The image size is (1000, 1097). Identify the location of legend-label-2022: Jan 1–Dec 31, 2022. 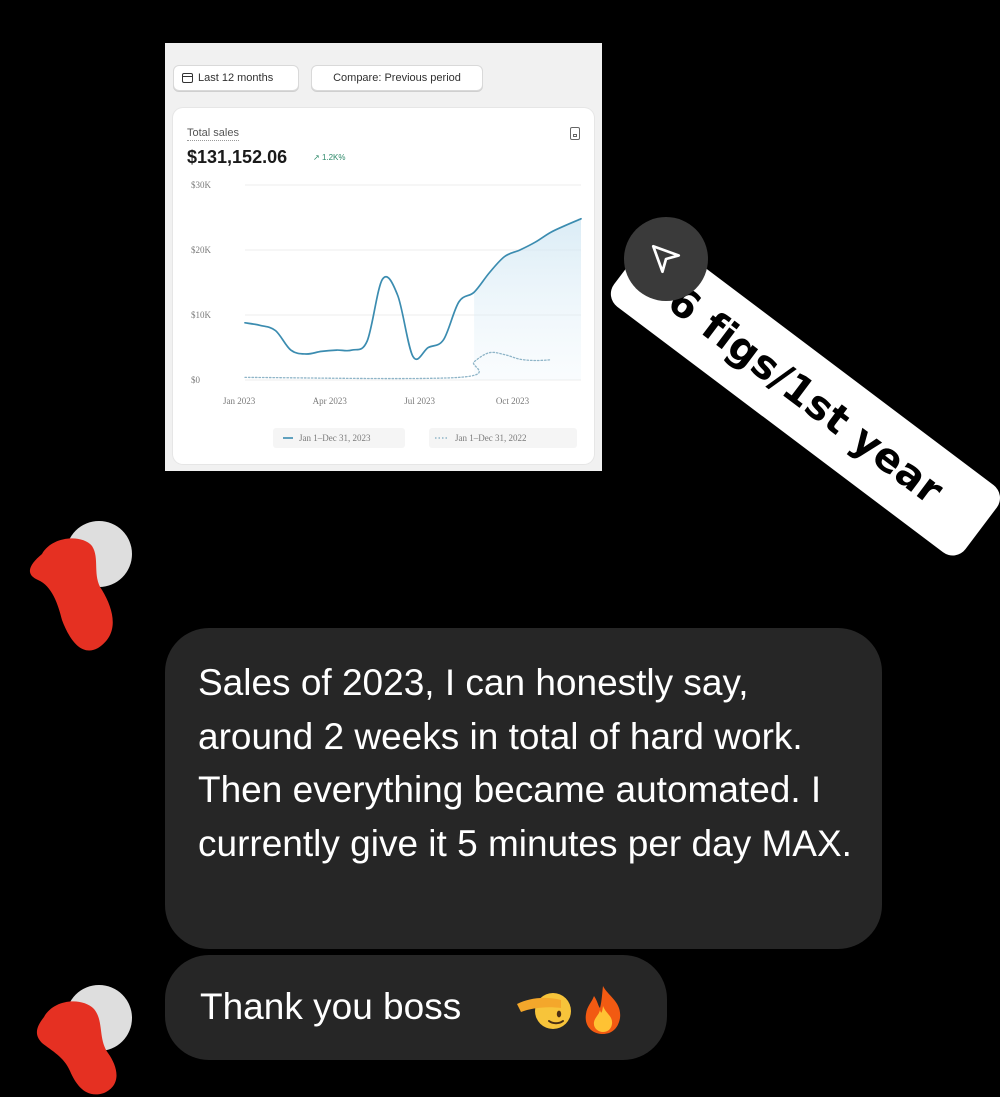
(491, 438).